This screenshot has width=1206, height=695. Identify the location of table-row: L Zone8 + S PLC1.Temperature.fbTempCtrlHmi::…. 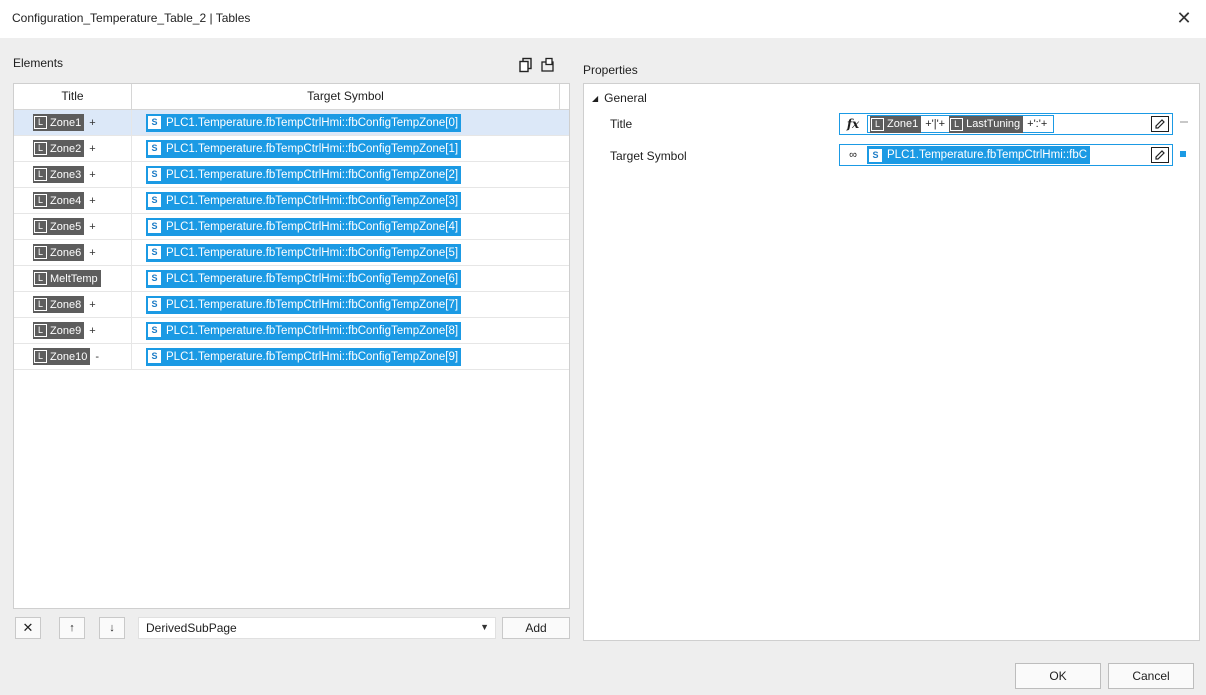
(291, 304).